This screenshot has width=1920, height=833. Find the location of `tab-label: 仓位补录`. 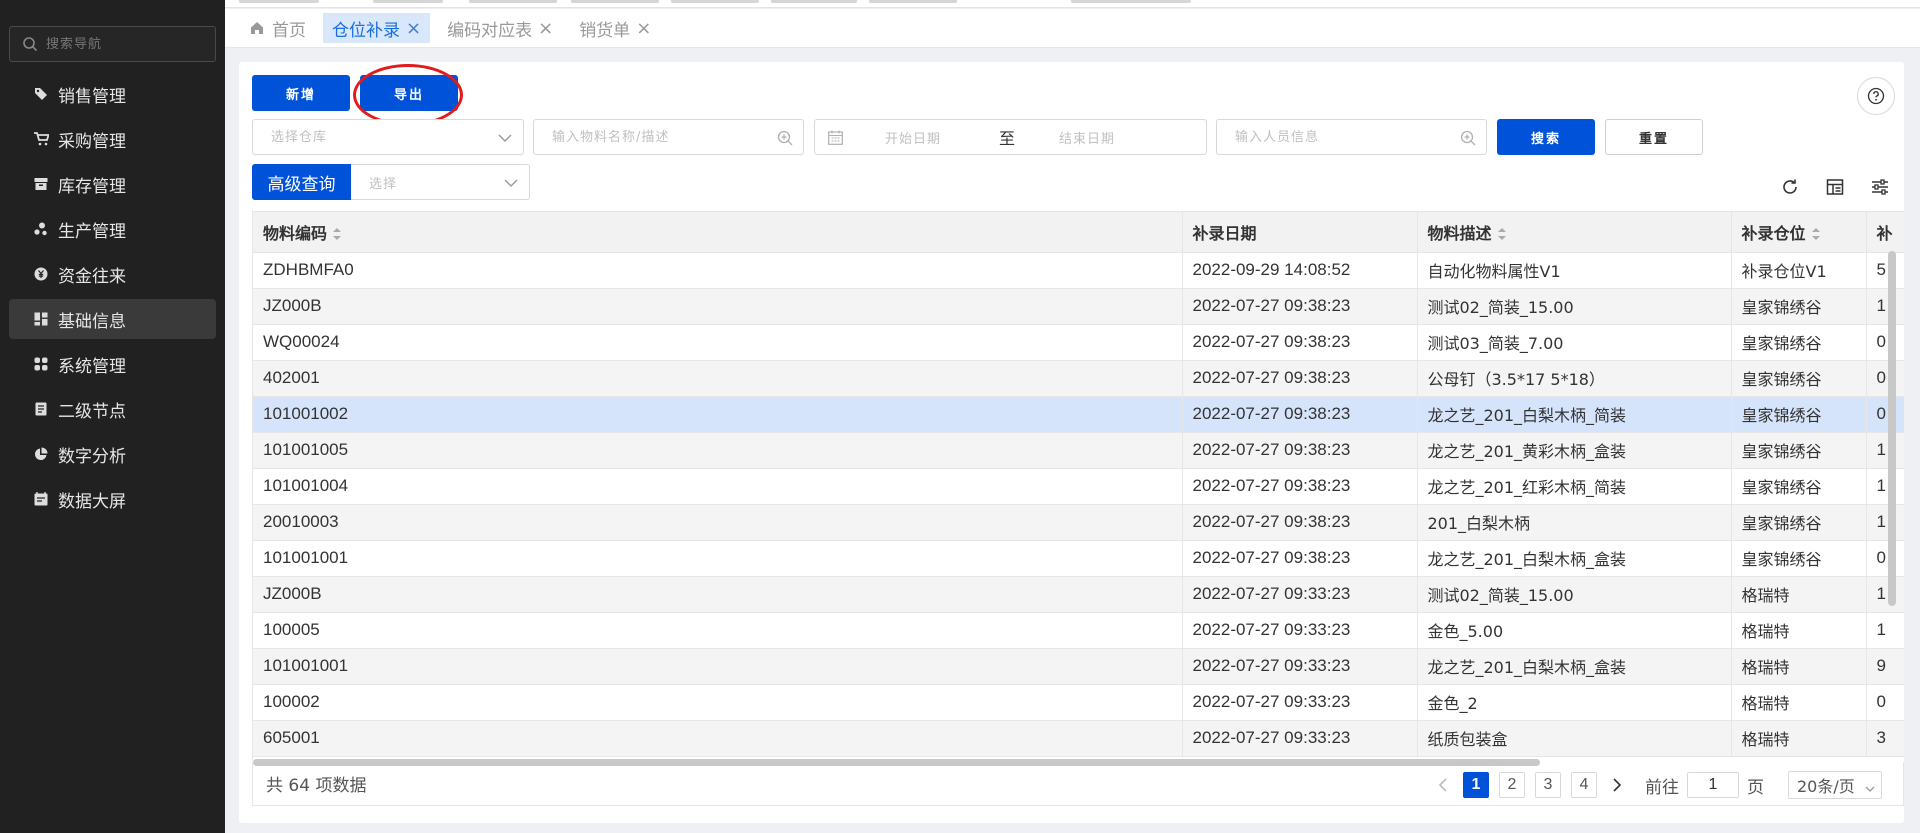

tab-label: 仓位补录 is located at coordinates (366, 30).